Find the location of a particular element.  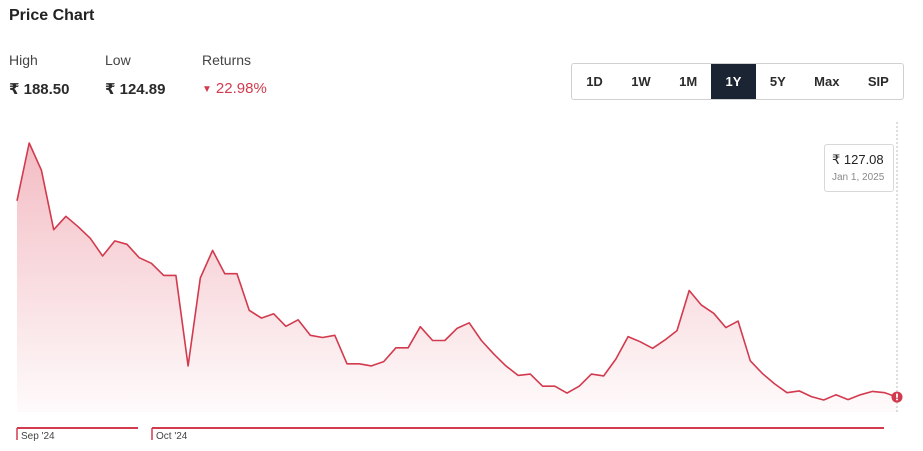

marker-exclamation is located at coordinates (897, 395).